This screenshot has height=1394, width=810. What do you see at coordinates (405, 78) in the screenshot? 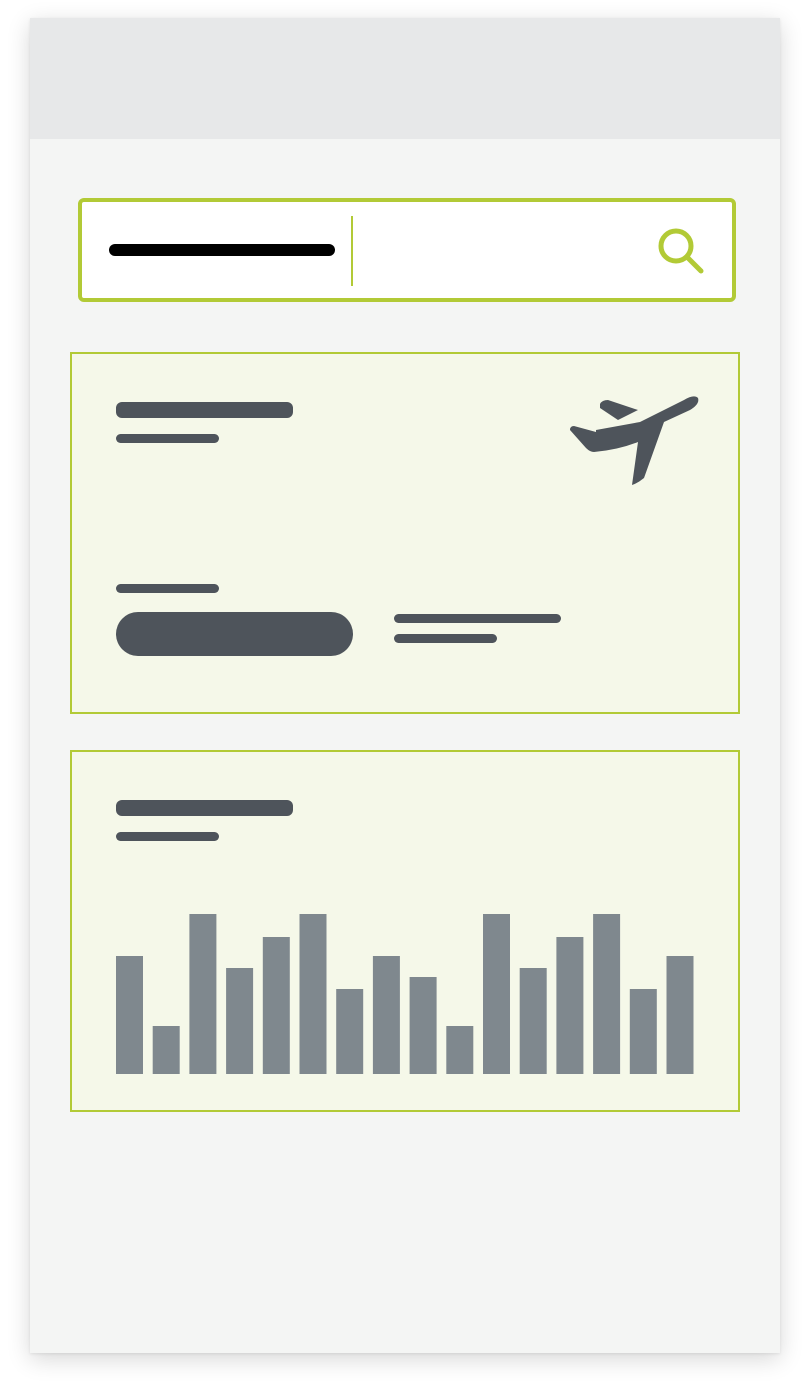
I see `top-bar` at bounding box center [405, 78].